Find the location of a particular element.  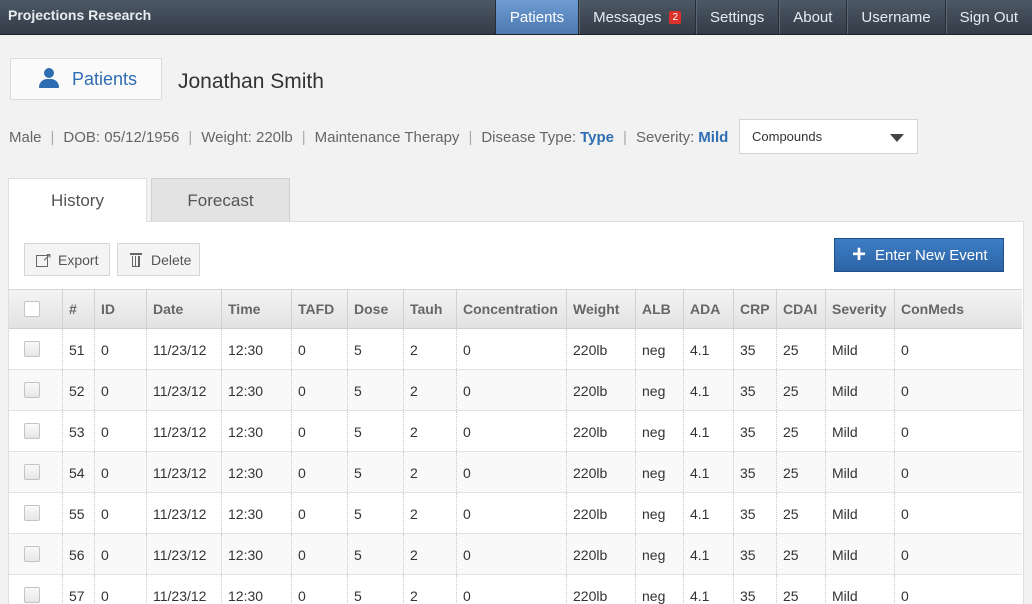

table-cell: 55 is located at coordinates (79, 513).